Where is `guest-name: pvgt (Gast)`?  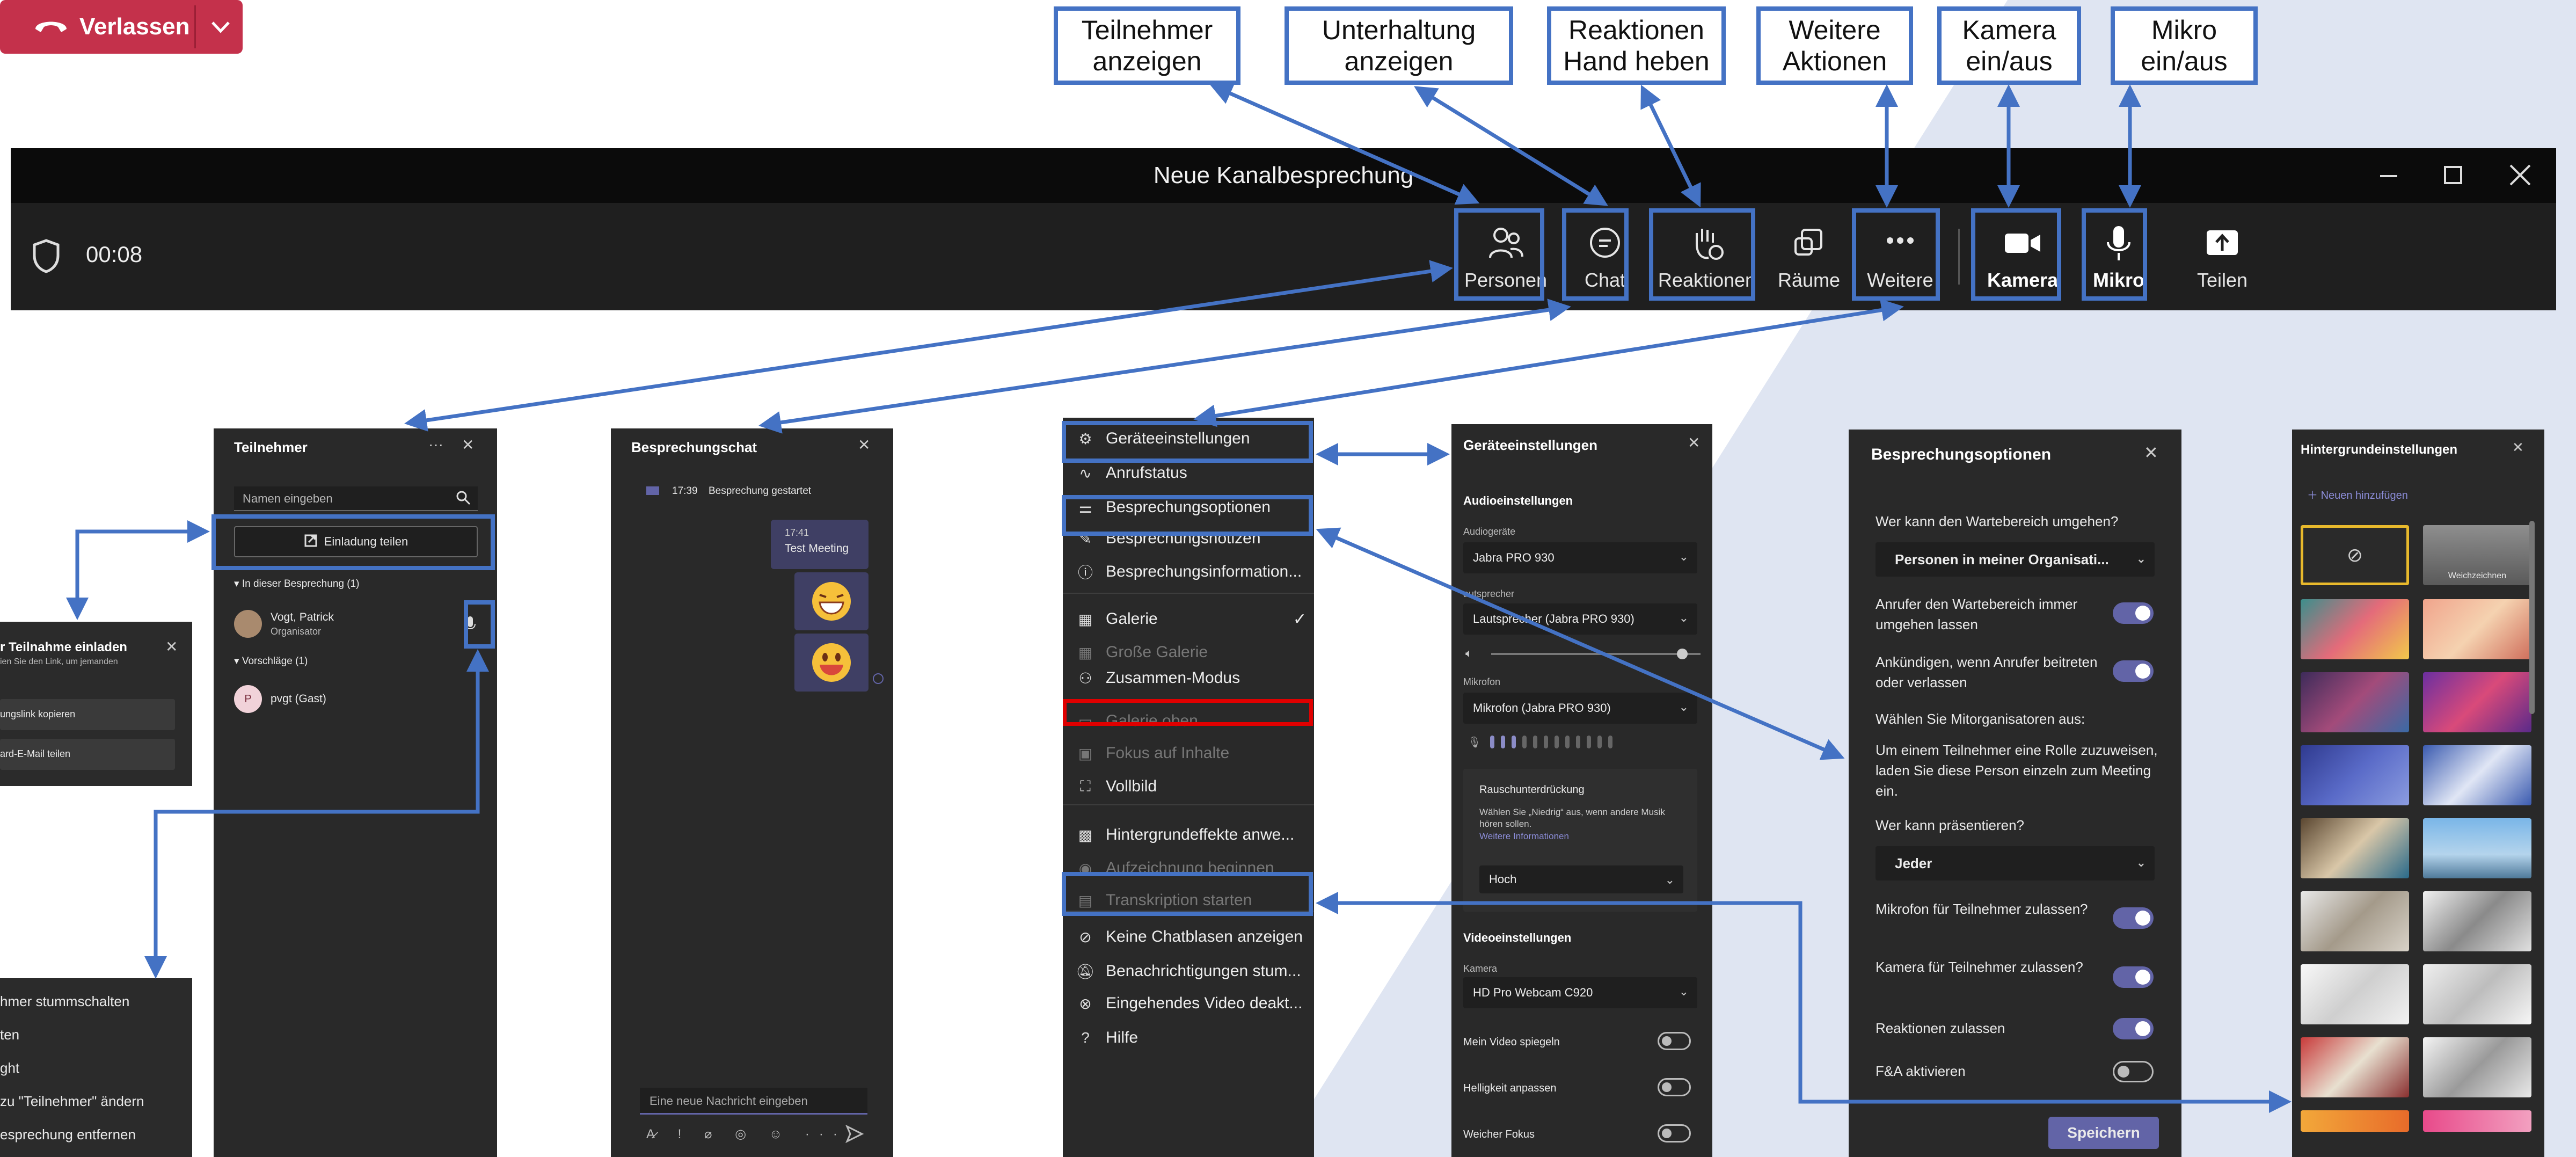 guest-name: pvgt (Gast) is located at coordinates (298, 699).